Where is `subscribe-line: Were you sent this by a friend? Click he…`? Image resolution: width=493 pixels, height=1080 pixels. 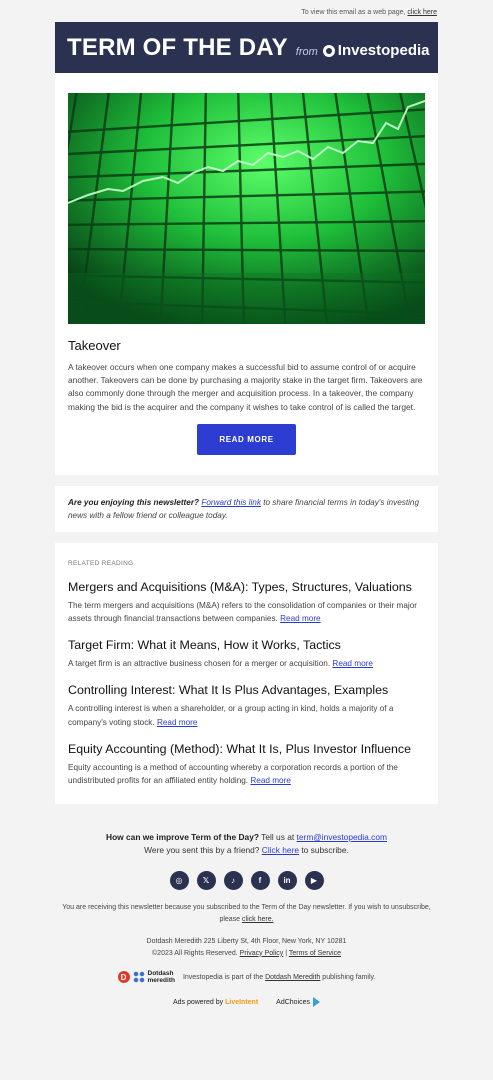 subscribe-line: Were you sent this by a friend? Click he… is located at coordinates (246, 850).